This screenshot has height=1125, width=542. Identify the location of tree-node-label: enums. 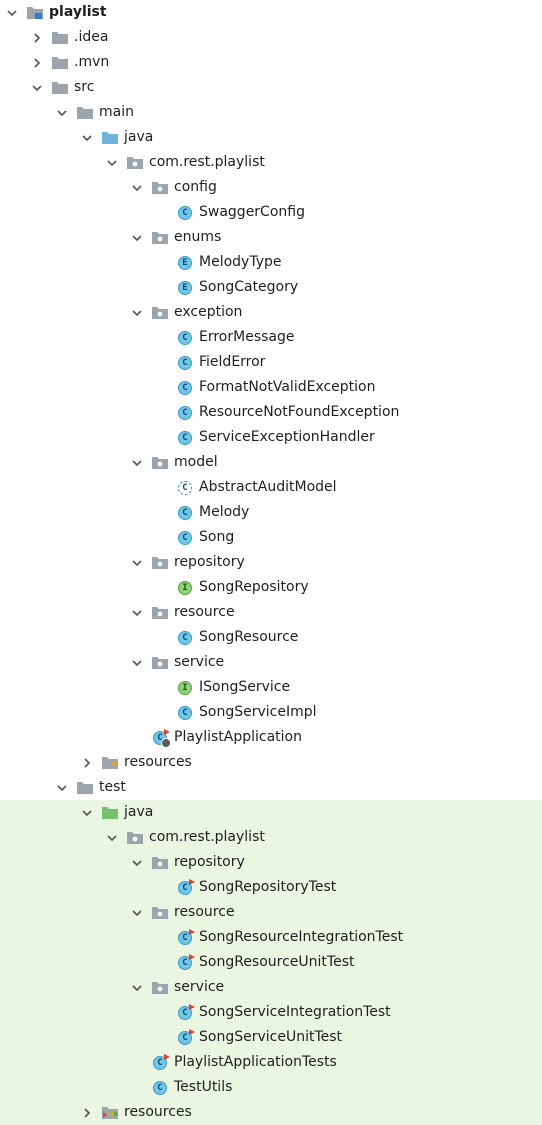
(198, 237).